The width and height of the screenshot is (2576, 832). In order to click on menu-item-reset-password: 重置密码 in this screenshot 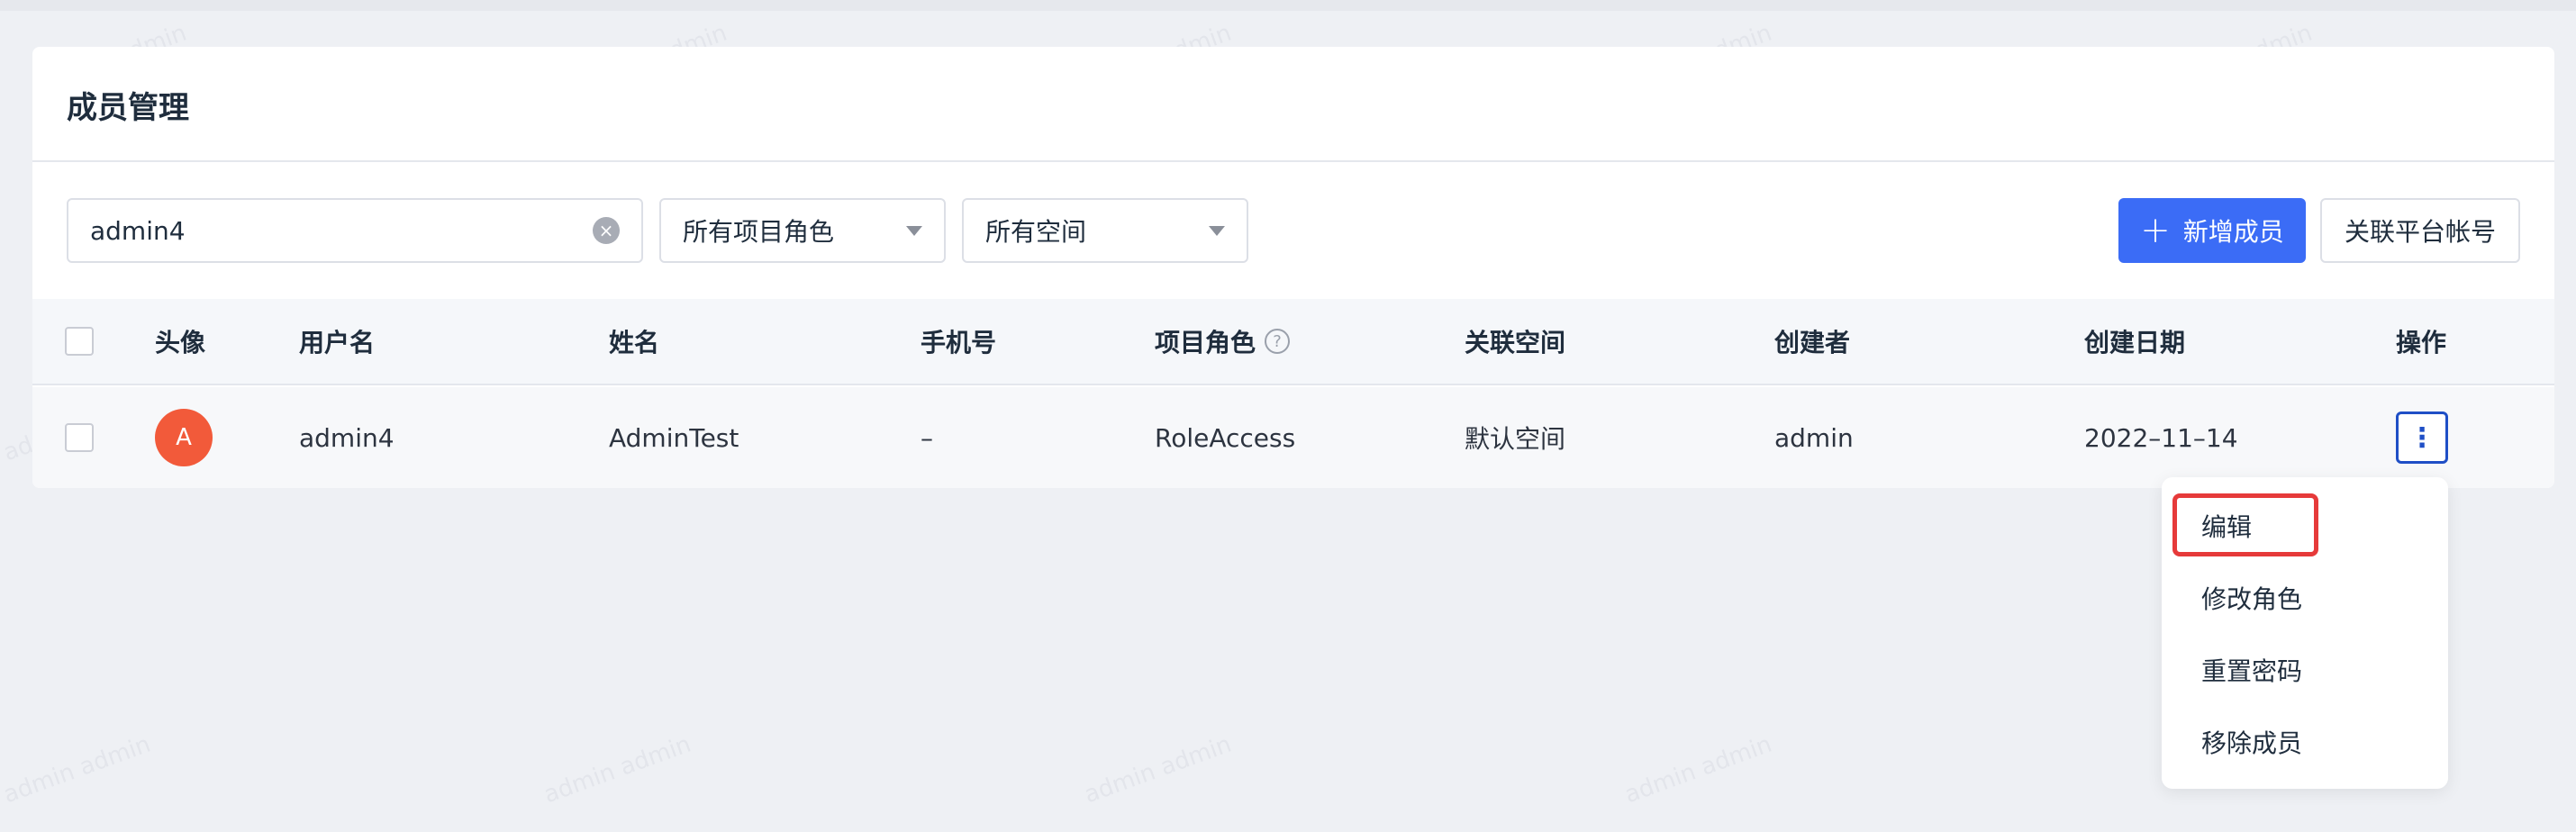, I will do `click(2252, 670)`.